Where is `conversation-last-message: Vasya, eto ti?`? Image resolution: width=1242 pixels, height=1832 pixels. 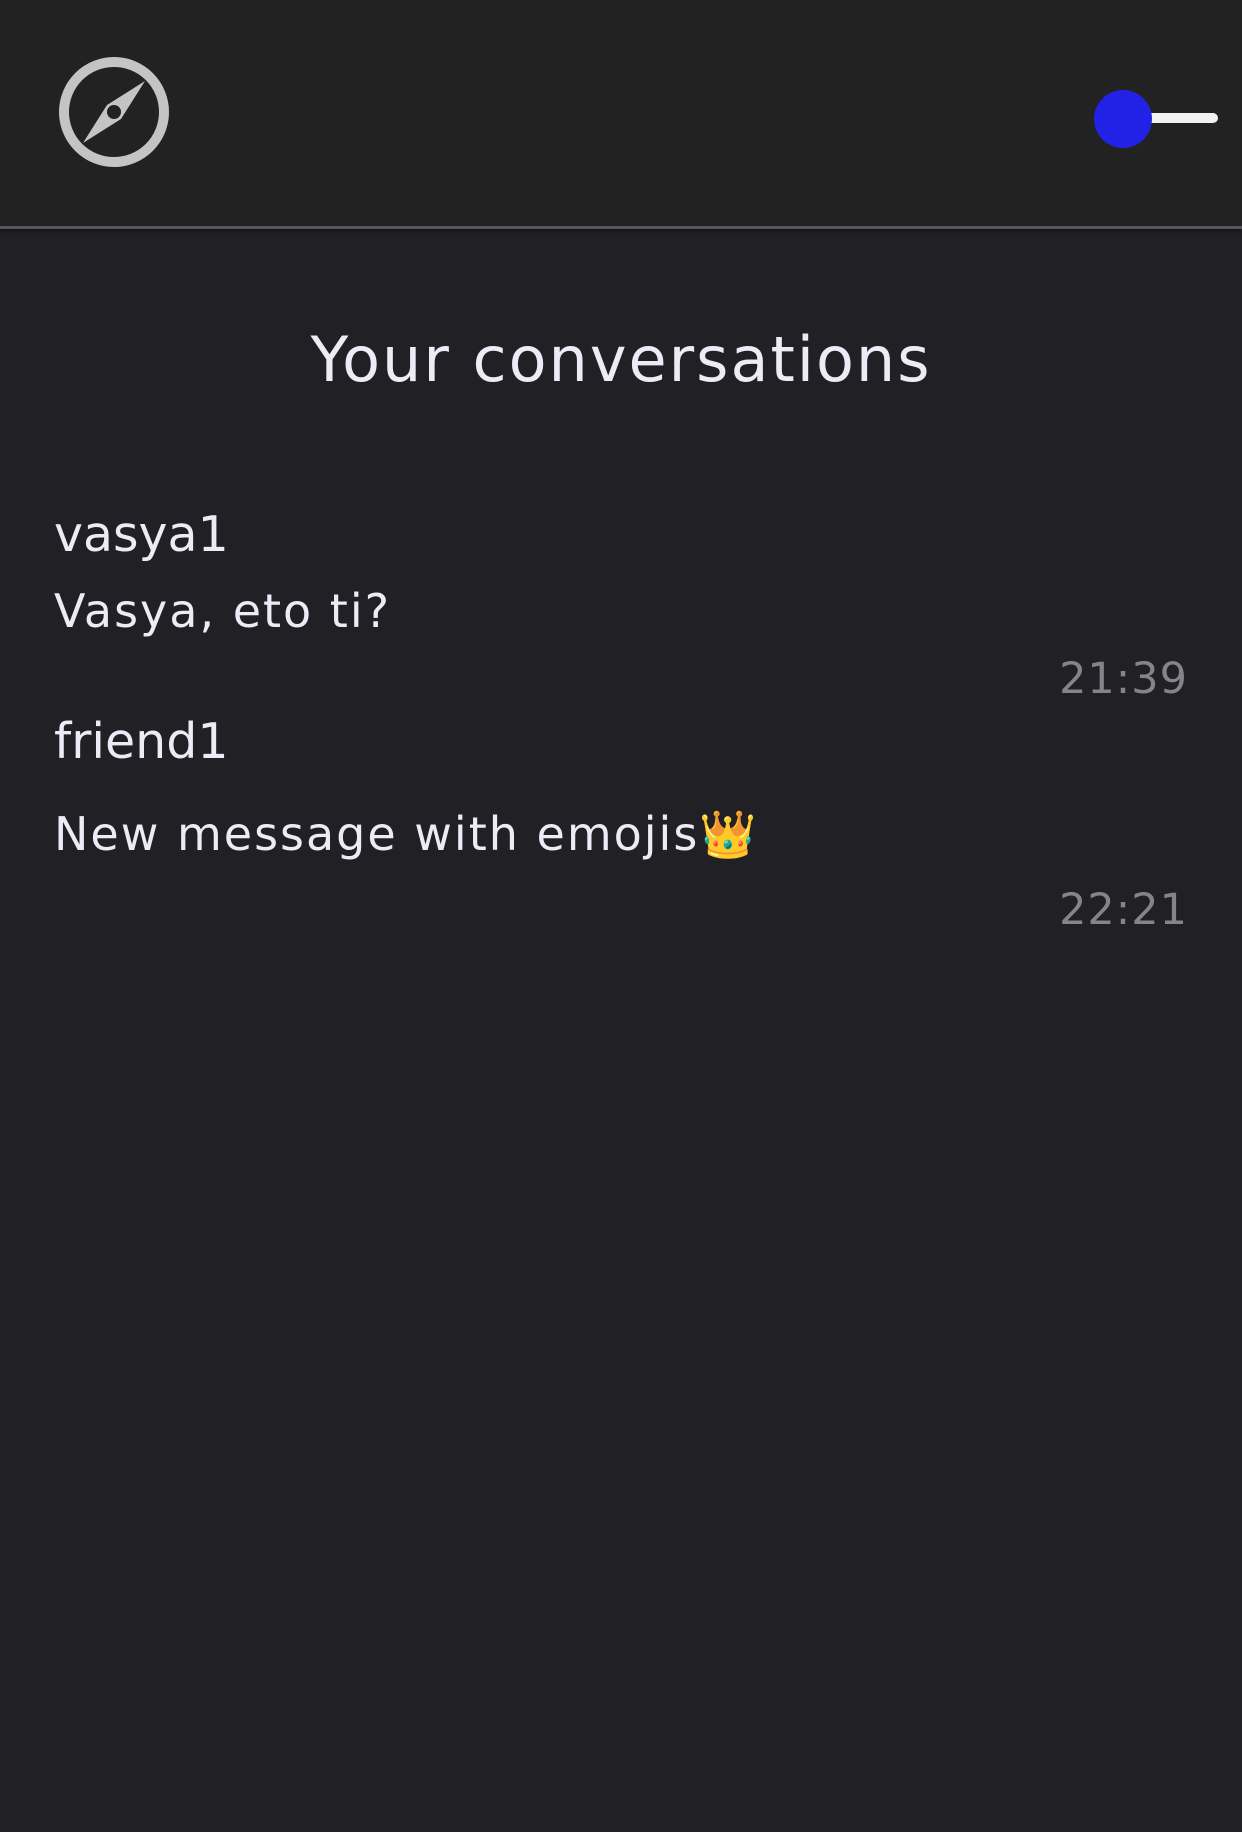 conversation-last-message: Vasya, eto ti? is located at coordinates (223, 611).